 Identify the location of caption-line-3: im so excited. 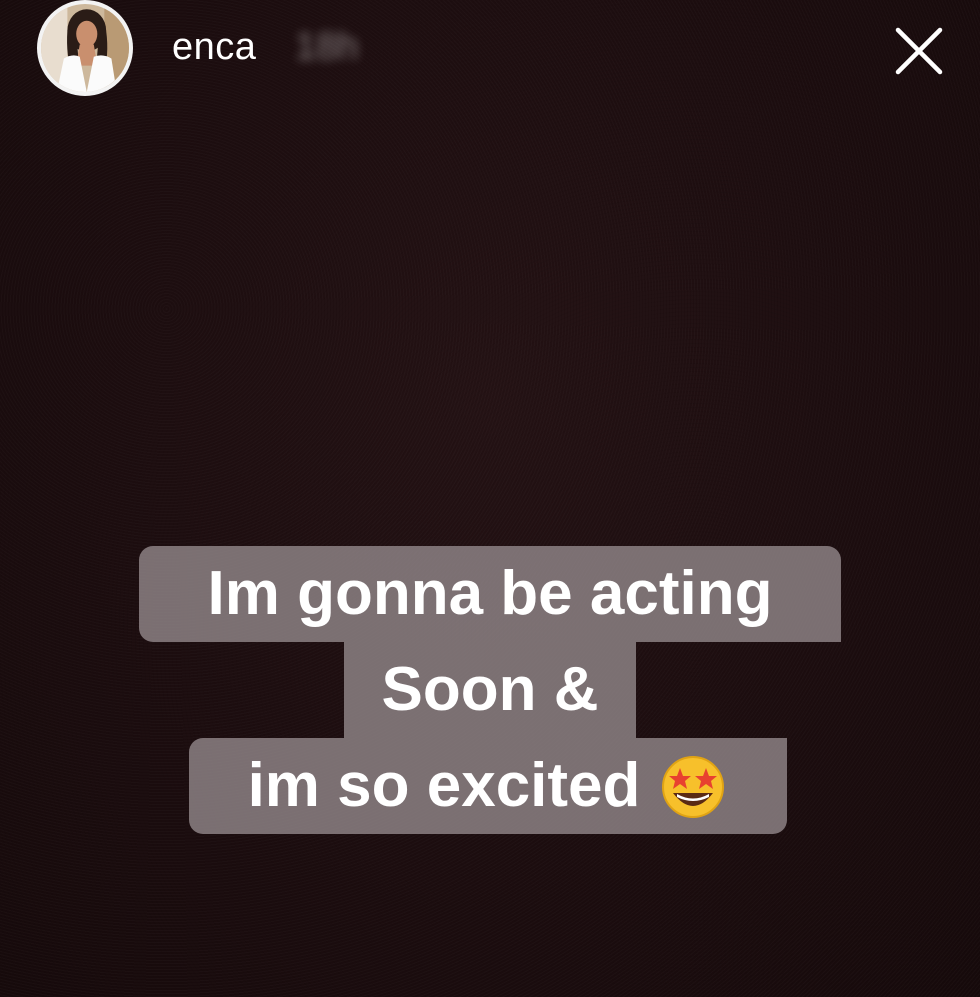
(488, 786).